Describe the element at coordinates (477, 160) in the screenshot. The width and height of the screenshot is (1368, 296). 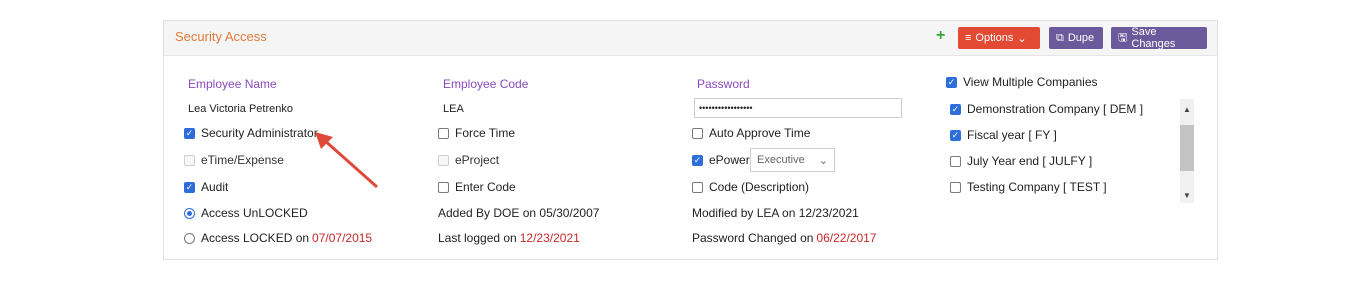
I see `eproject-label: eProject` at that location.